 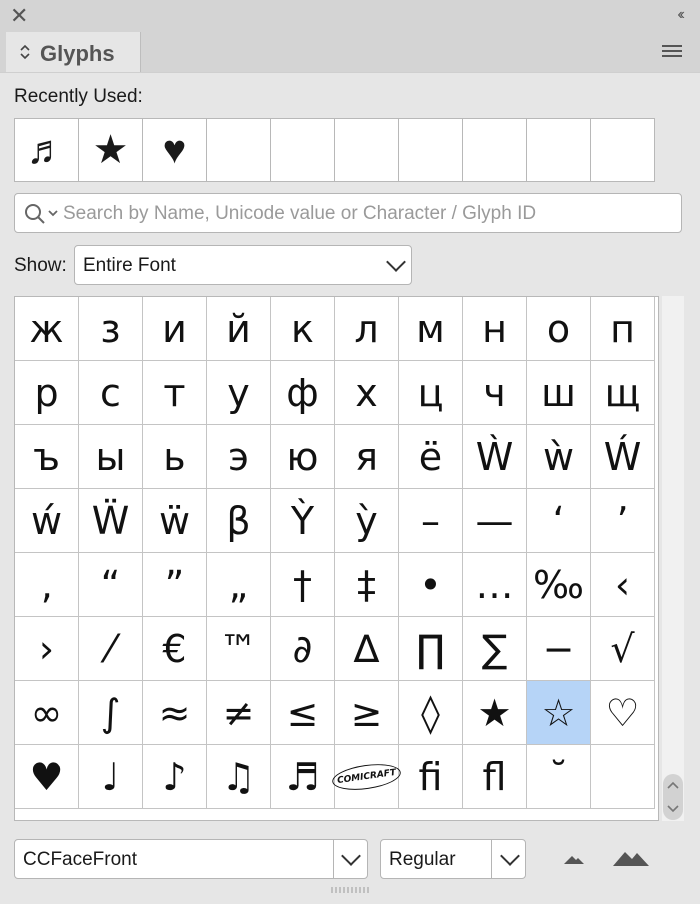 I want to click on glyph-cell: л, so click(x=367, y=329).